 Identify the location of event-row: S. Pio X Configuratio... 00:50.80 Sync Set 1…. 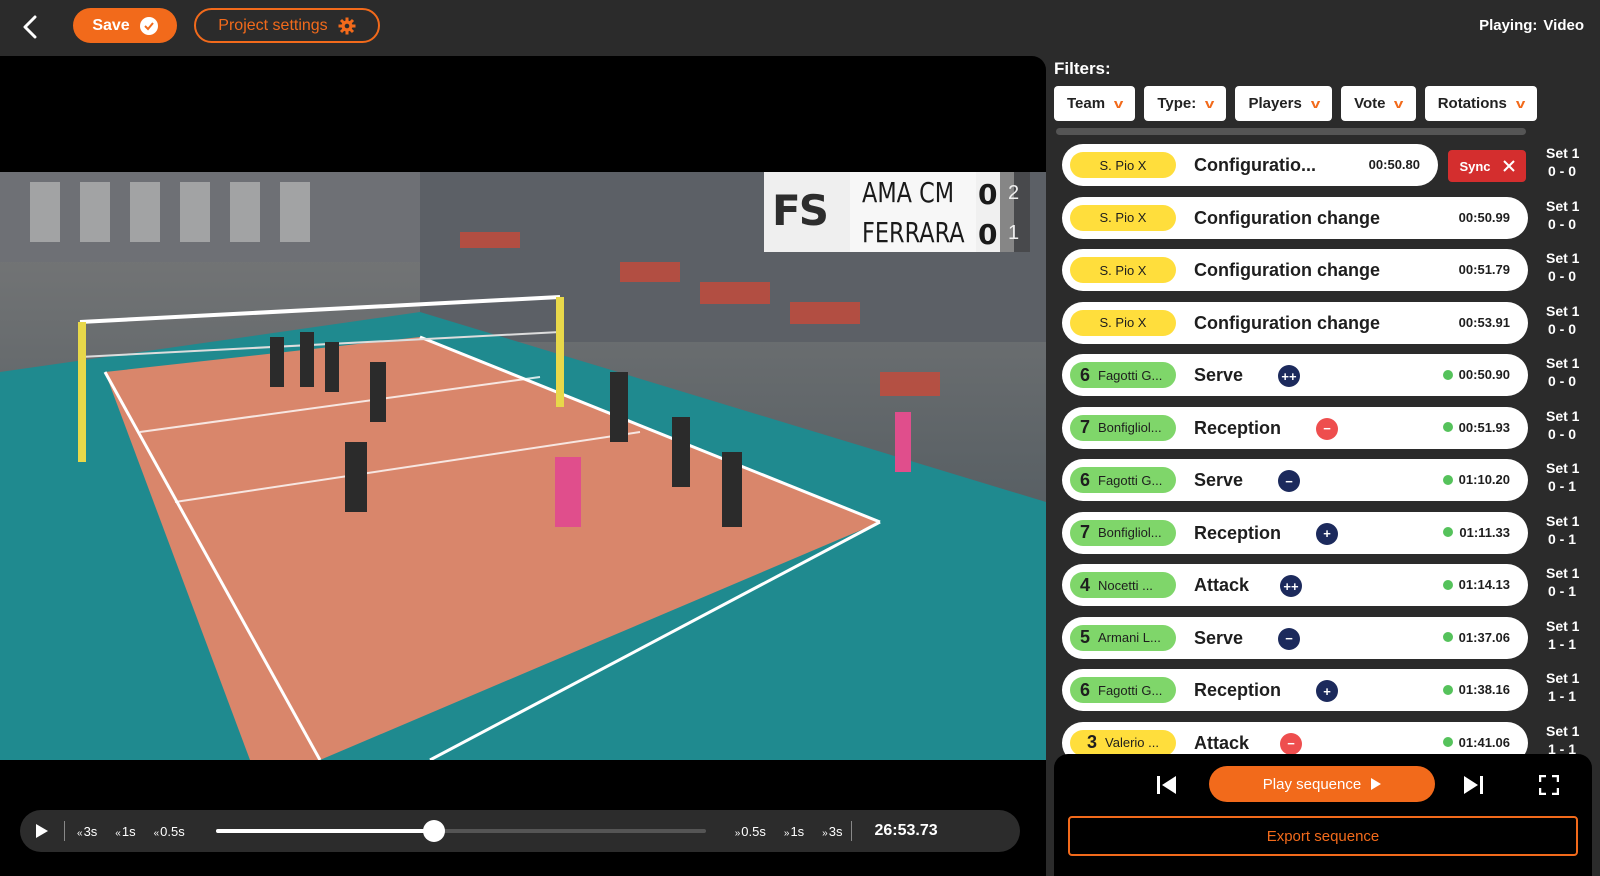
(1331, 165).